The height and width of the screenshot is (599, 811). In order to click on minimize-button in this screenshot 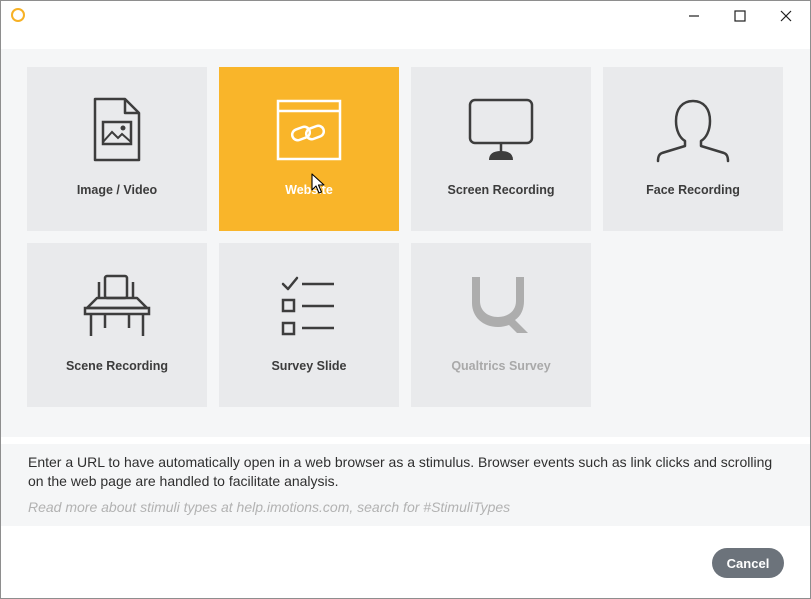, I will do `click(694, 16)`.